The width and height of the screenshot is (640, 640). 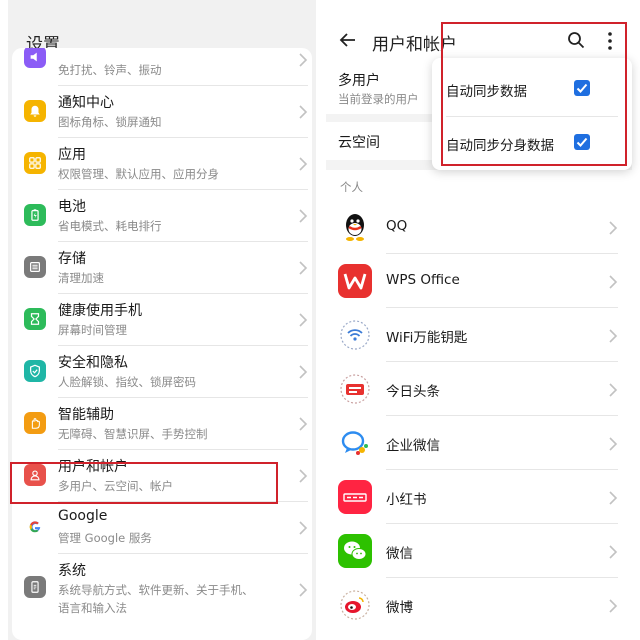 I want to click on settings-item-title: Google, so click(x=83, y=516).